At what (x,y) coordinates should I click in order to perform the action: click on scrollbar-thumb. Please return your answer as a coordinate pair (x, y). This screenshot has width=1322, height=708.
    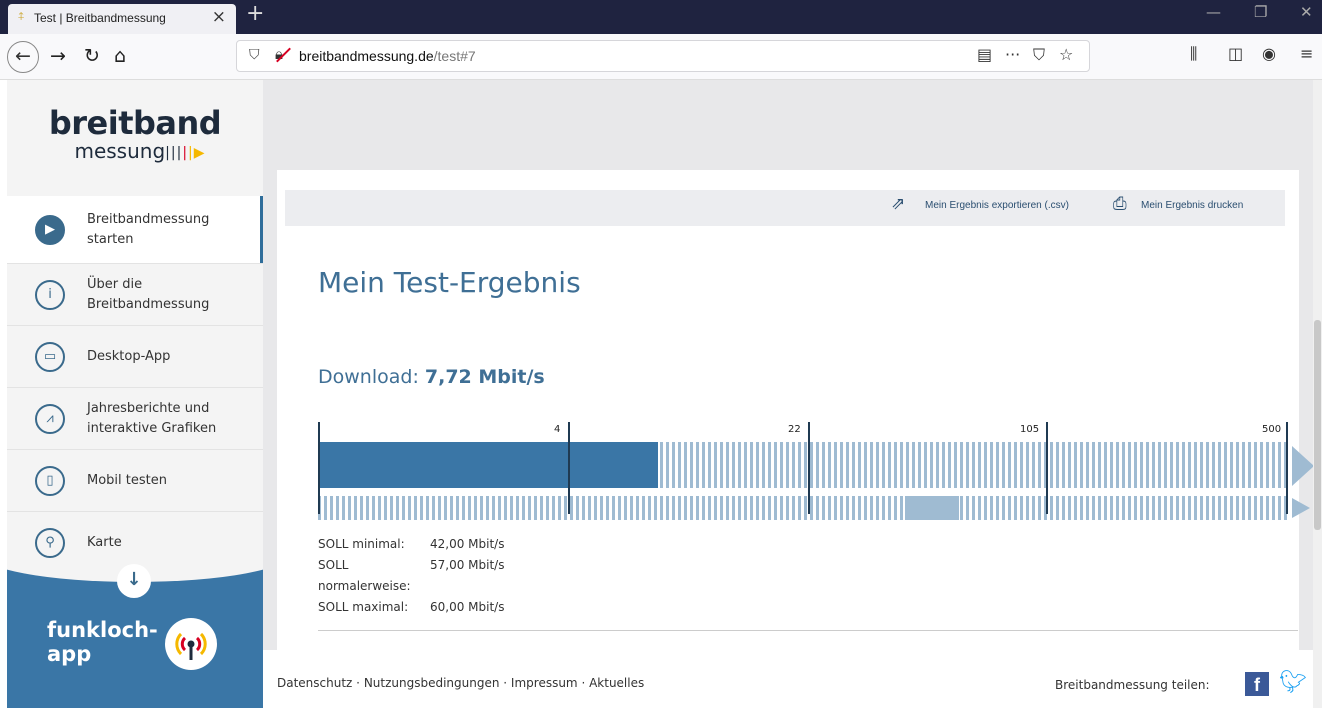
    Looking at the image, I should click on (1317, 425).